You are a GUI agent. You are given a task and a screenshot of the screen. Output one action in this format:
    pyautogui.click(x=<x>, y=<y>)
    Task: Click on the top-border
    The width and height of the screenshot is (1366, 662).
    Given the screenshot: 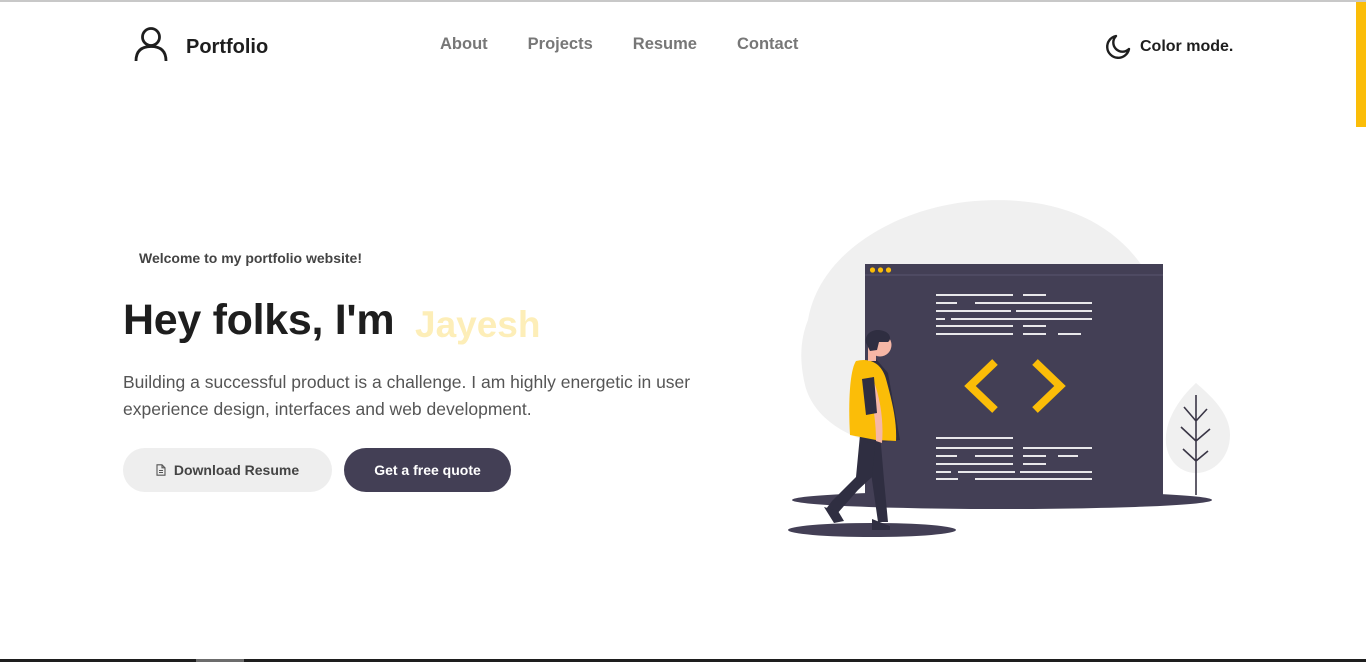 What is the action you would take?
    pyautogui.click(x=683, y=1)
    